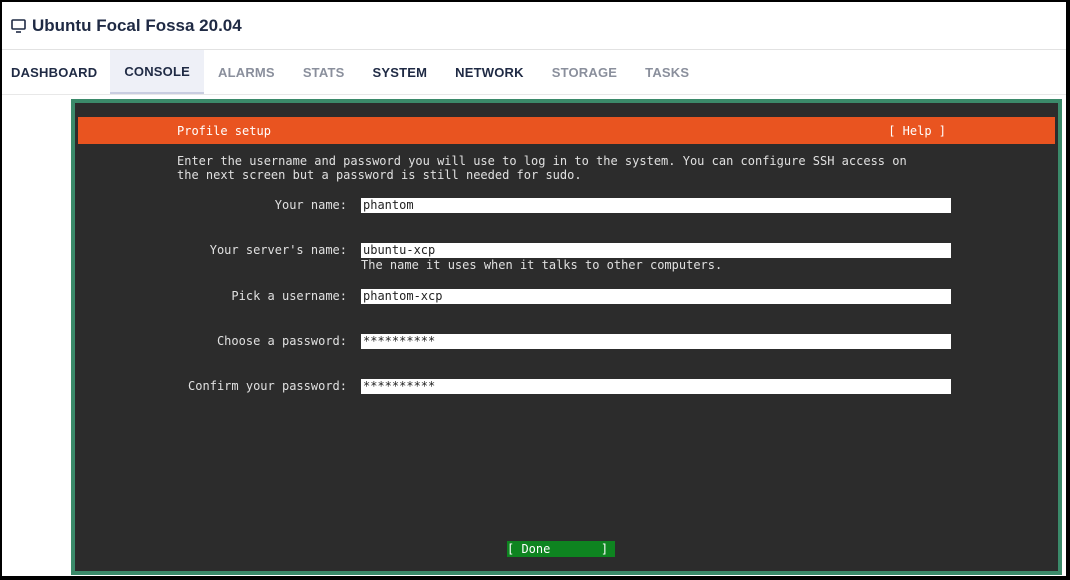  What do you see at coordinates (656, 250) in the screenshot?
I see `server-name-field: ubuntu-xcp` at bounding box center [656, 250].